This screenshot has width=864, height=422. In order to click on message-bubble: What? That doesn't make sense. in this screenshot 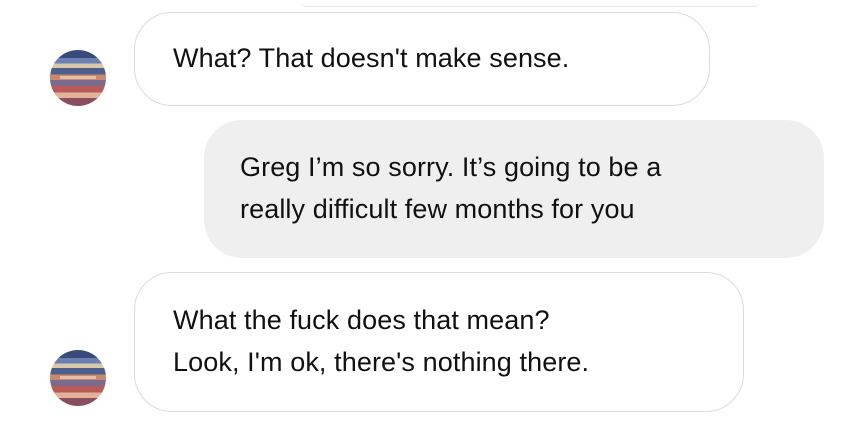, I will do `click(422, 59)`.